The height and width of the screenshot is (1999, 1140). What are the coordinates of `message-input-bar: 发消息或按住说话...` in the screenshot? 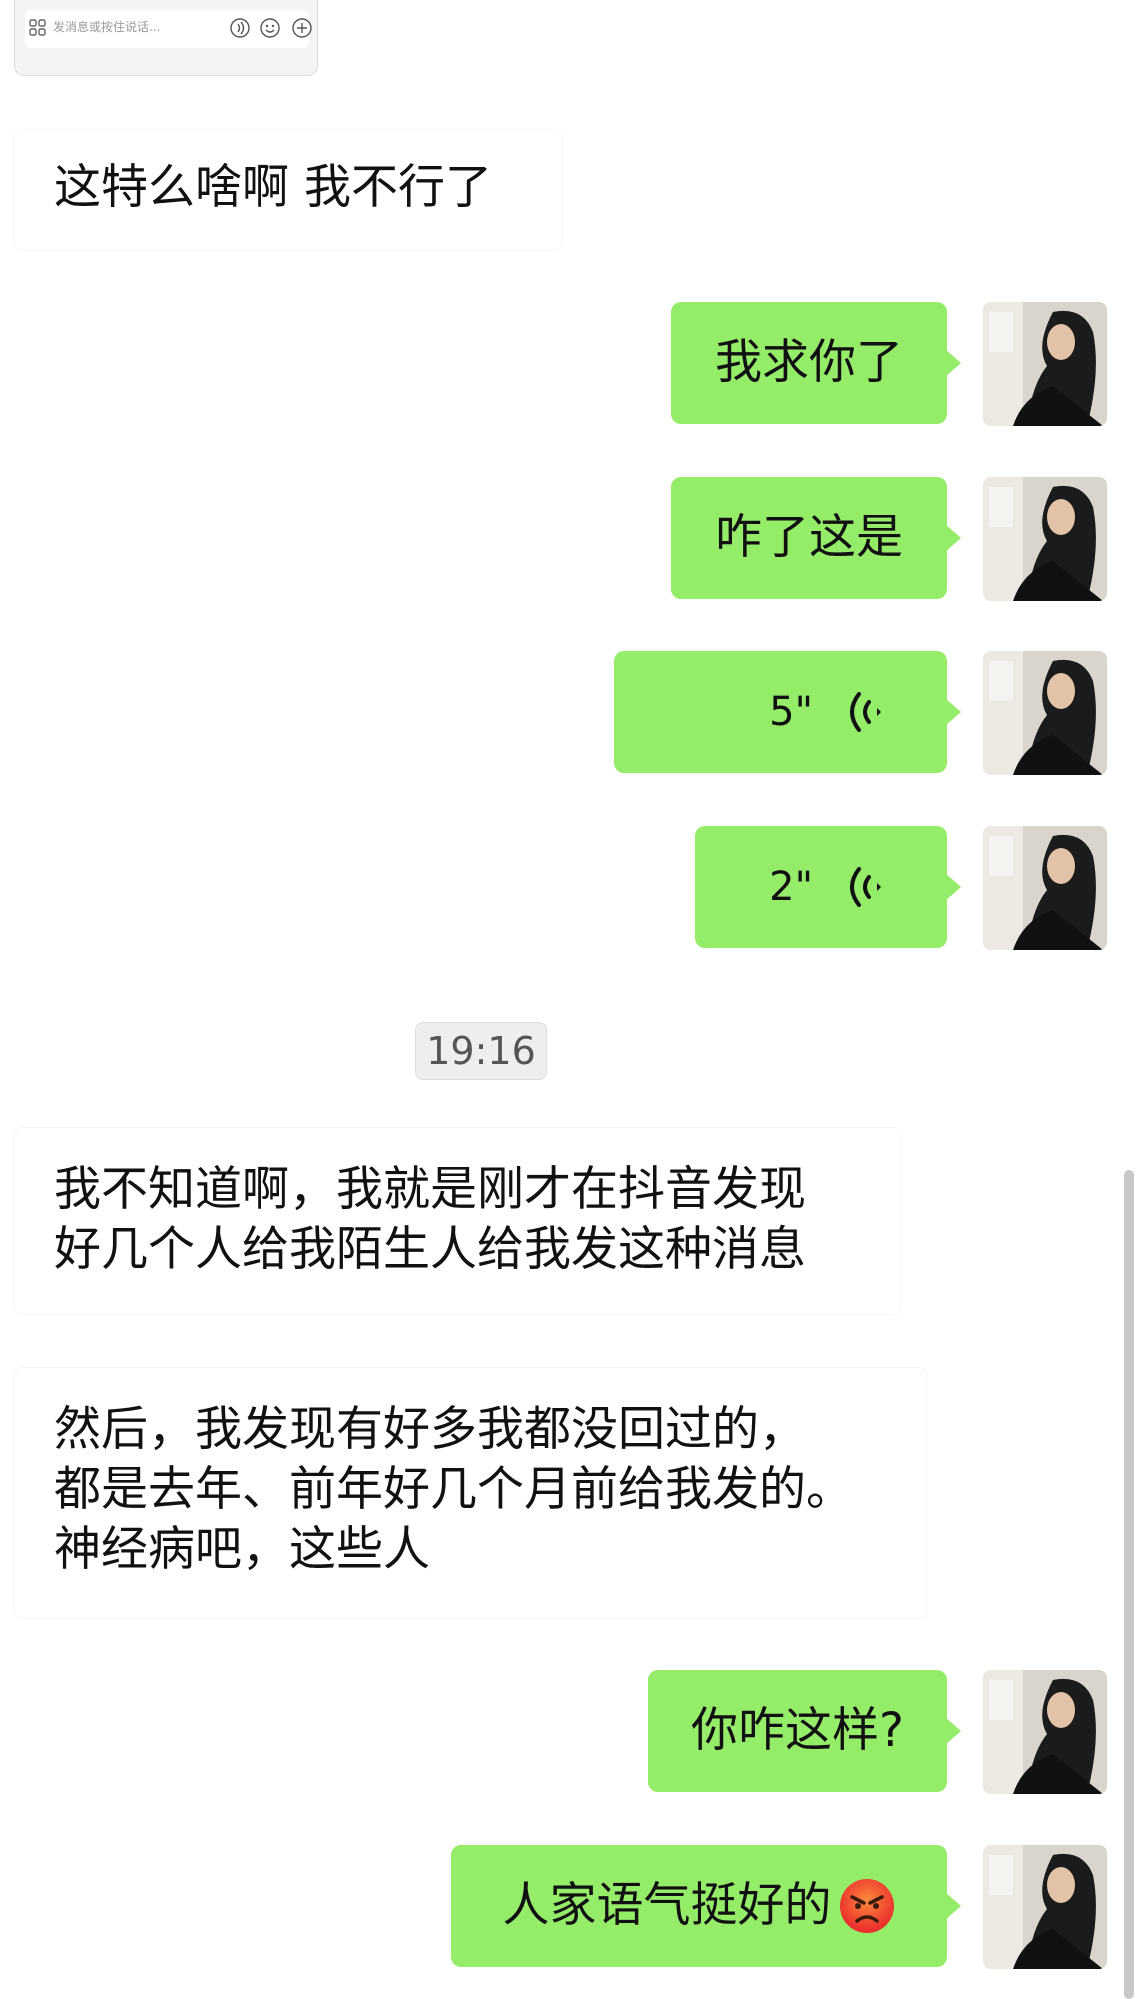 It's located at (166, 38).